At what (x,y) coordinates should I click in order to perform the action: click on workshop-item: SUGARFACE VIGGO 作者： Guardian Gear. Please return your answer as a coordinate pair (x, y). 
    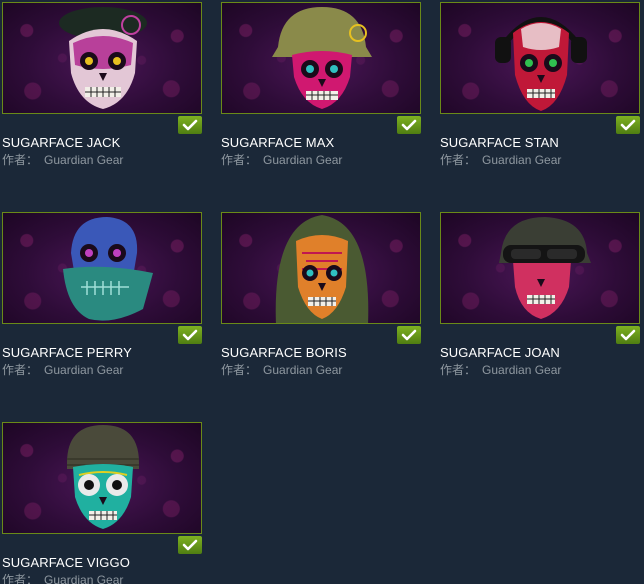
    Looking at the image, I should click on (102, 502).